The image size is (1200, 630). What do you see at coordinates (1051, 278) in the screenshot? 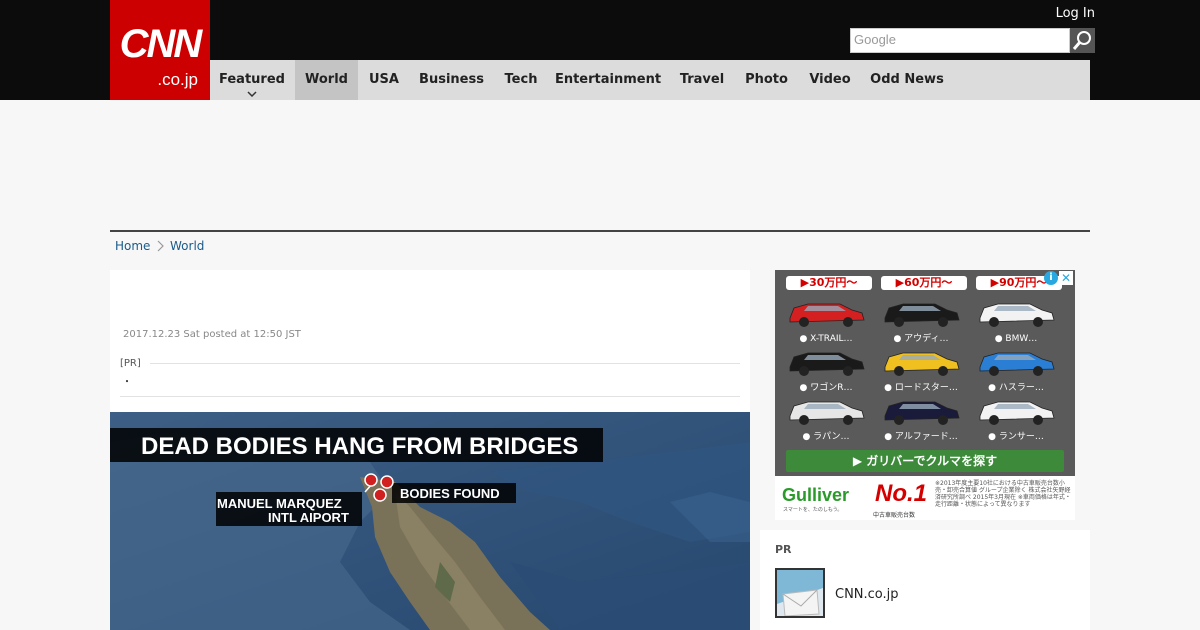
I see `ad-info-icon: i` at bounding box center [1051, 278].